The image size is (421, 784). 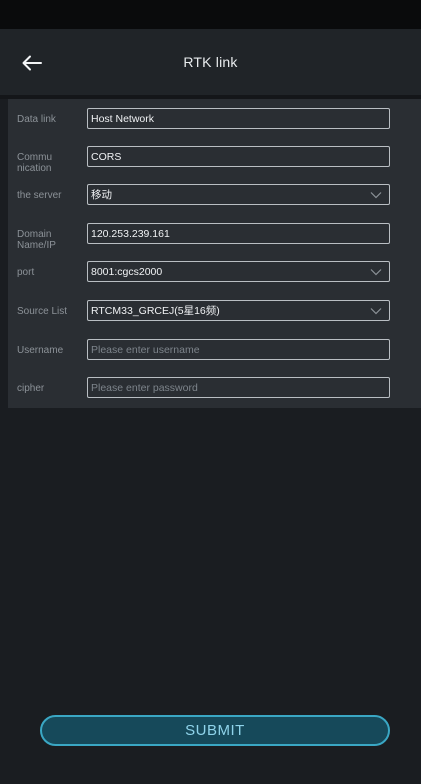 I want to click on domain-label: Domain Name/IP, so click(x=47, y=240).